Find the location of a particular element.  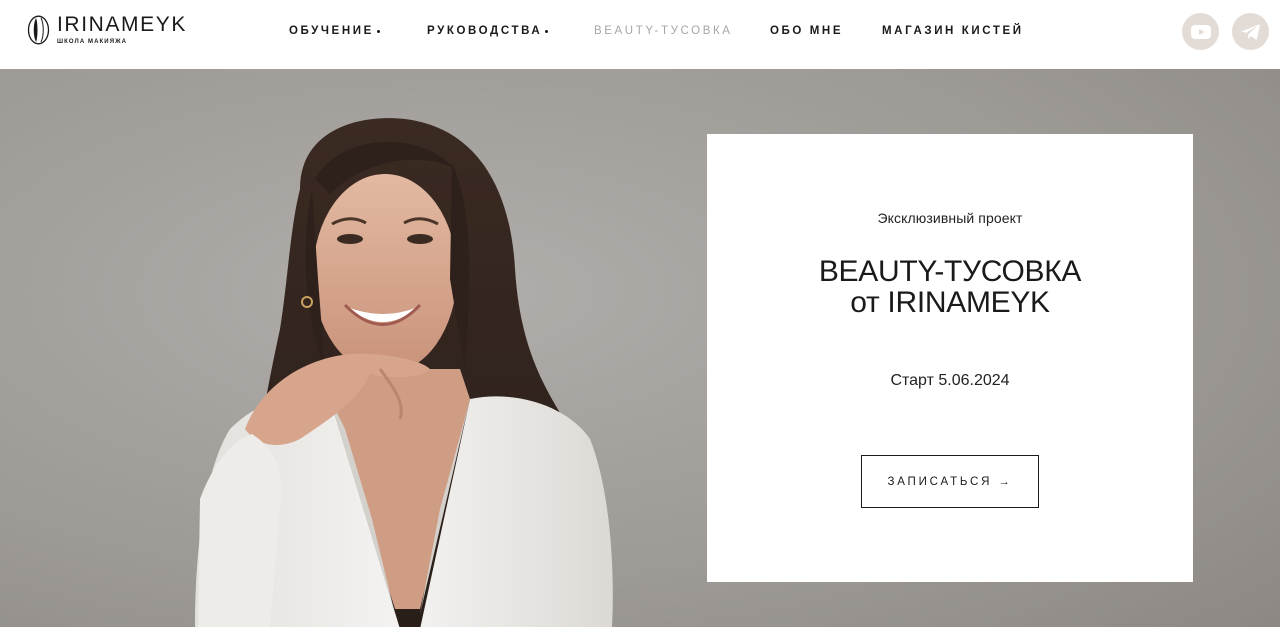

nav-item-rukovodstva: РУКОВОДСТВА is located at coordinates (488, 31).